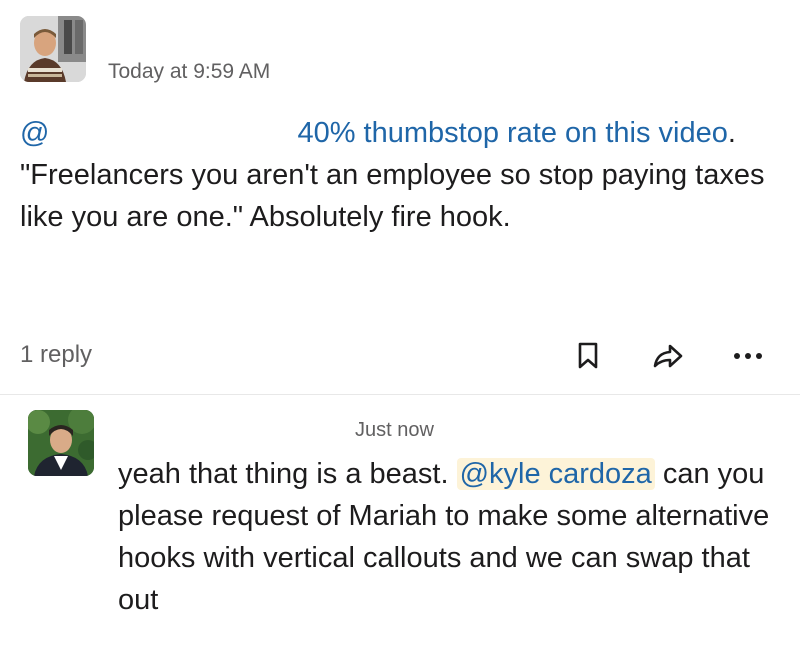 This screenshot has width=800, height=652. What do you see at coordinates (189, 72) in the screenshot?
I see `message-timestamp: Today at 9:59 AM` at bounding box center [189, 72].